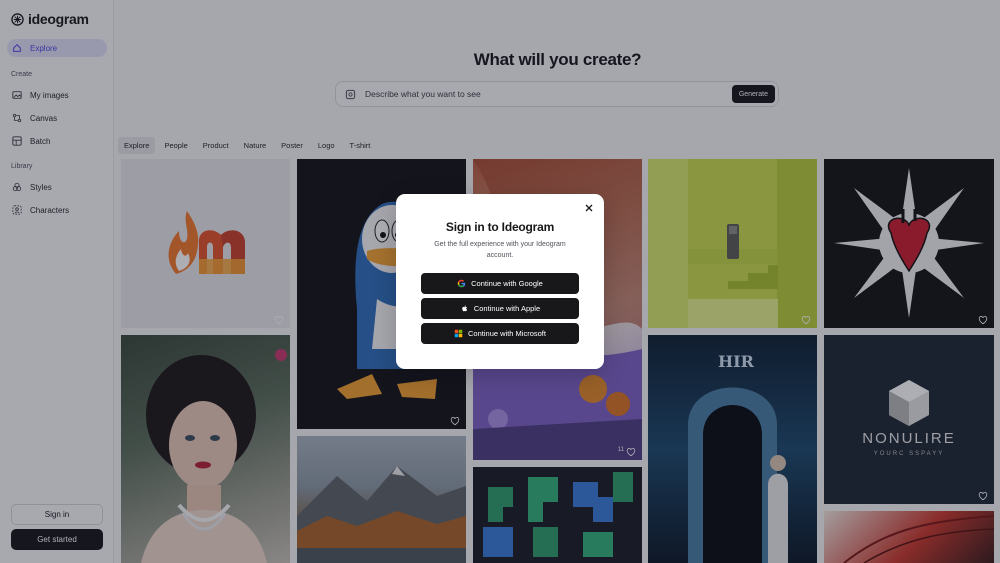 The image size is (1000, 563). I want to click on microsoft-button-label: Continue with Microsoft, so click(507, 333).